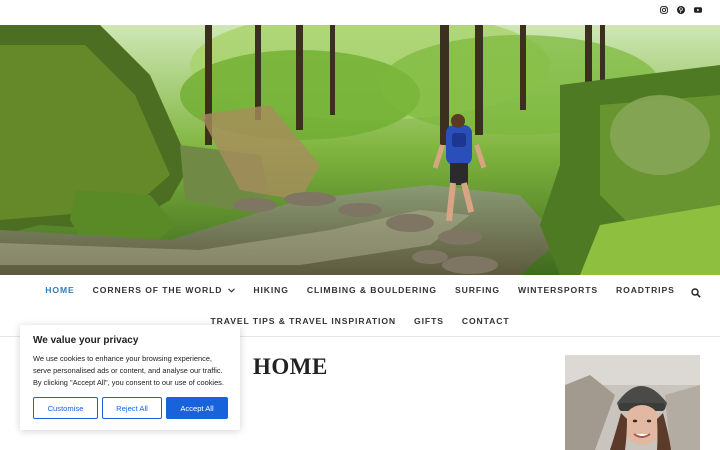  I want to click on nav-item-home: Home, so click(59, 290).